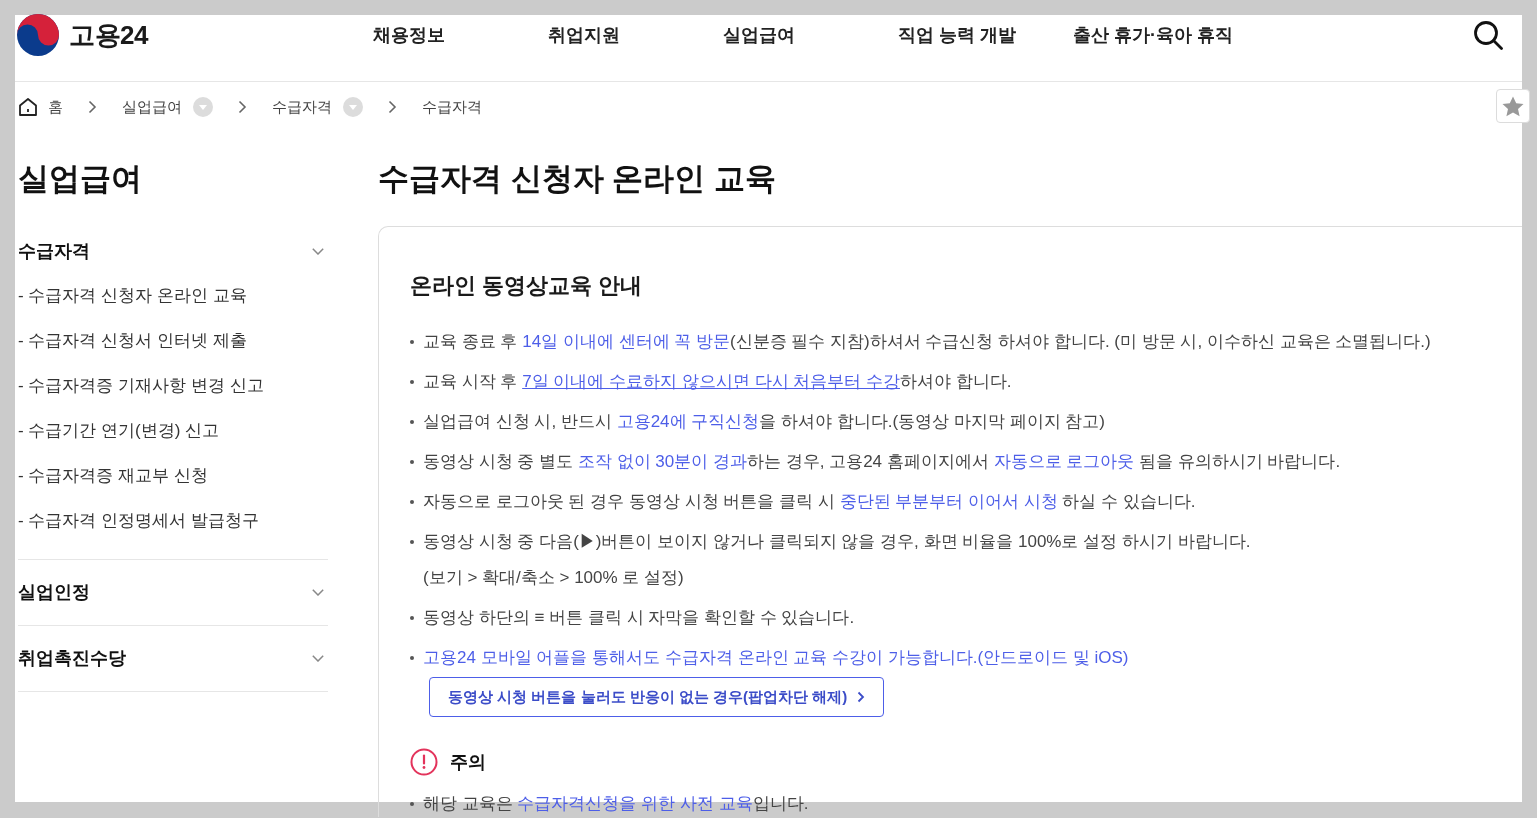 The image size is (1537, 818). What do you see at coordinates (409, 35) in the screenshot?
I see `nav-link: 채용정보` at bounding box center [409, 35].